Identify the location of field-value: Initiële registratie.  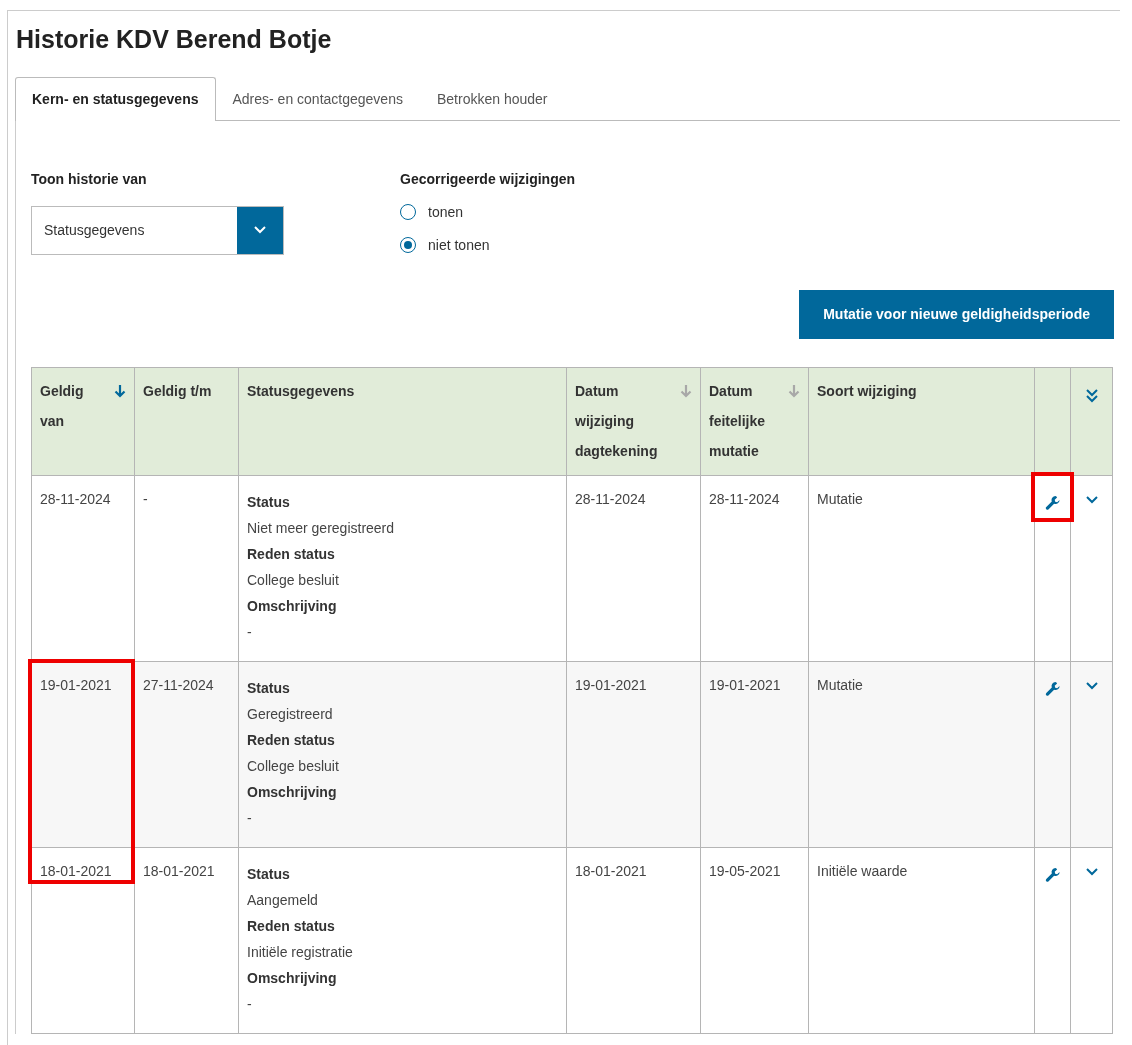
(300, 952).